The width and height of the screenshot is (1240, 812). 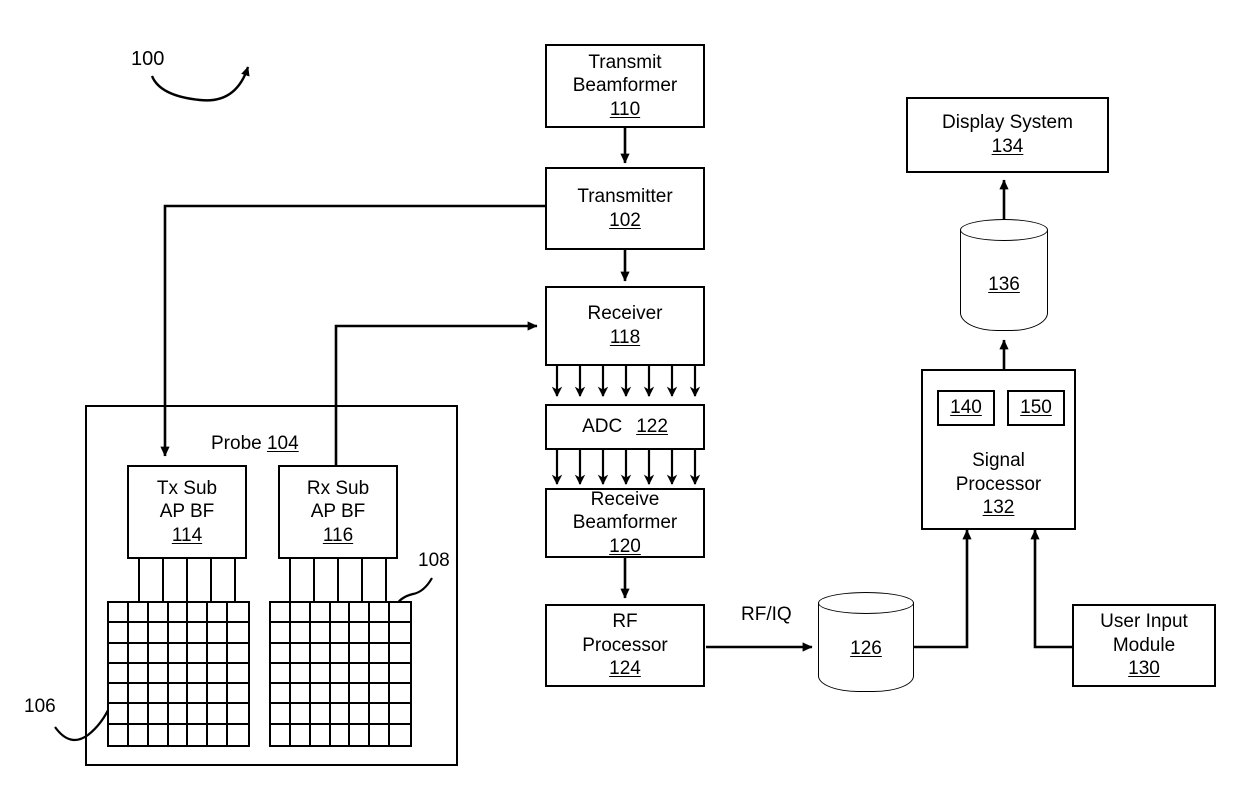 What do you see at coordinates (148, 59) in the screenshot?
I see `figure-callout-100: 100` at bounding box center [148, 59].